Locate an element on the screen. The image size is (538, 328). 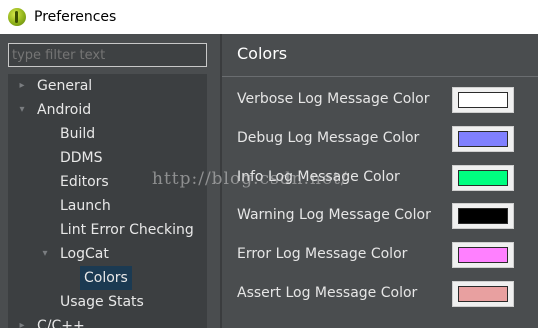
tree-item-build: Build is located at coordinates (77, 134).